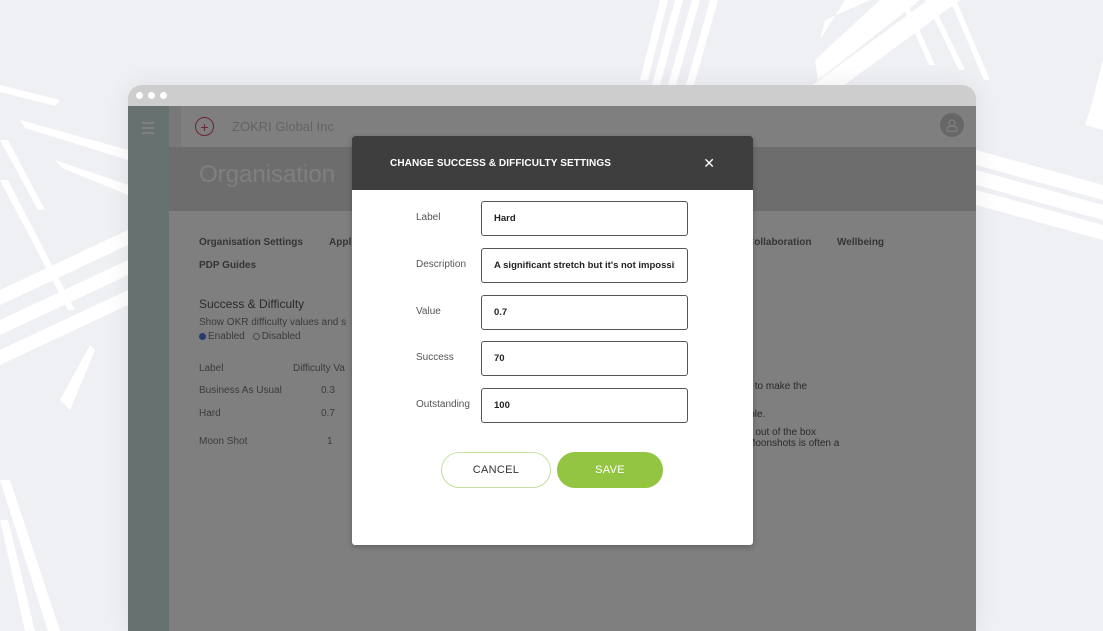 This screenshot has height=631, width=1103. Describe the element at coordinates (584, 405) in the screenshot. I see `outstanding-input` at that location.